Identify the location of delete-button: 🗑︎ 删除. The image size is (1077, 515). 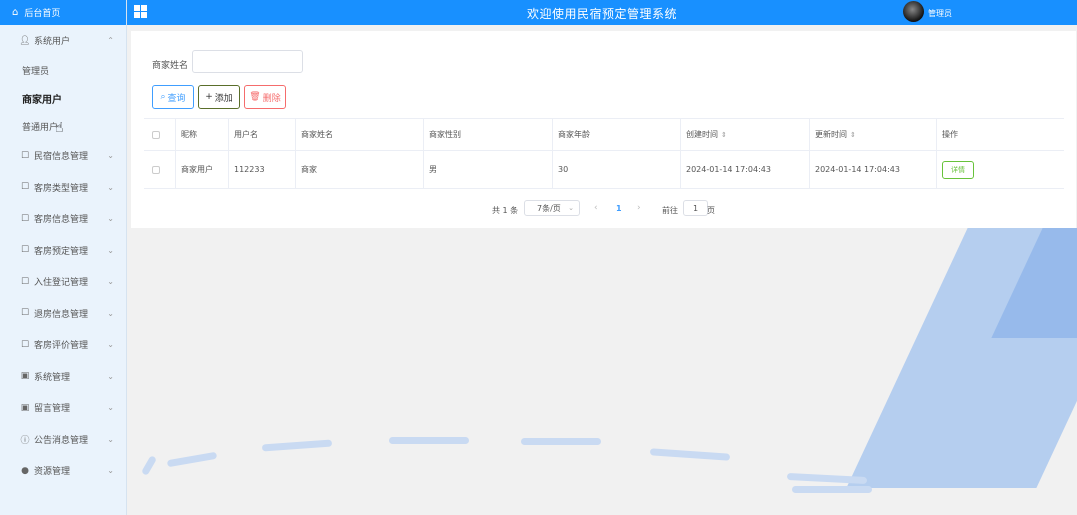
(265, 97).